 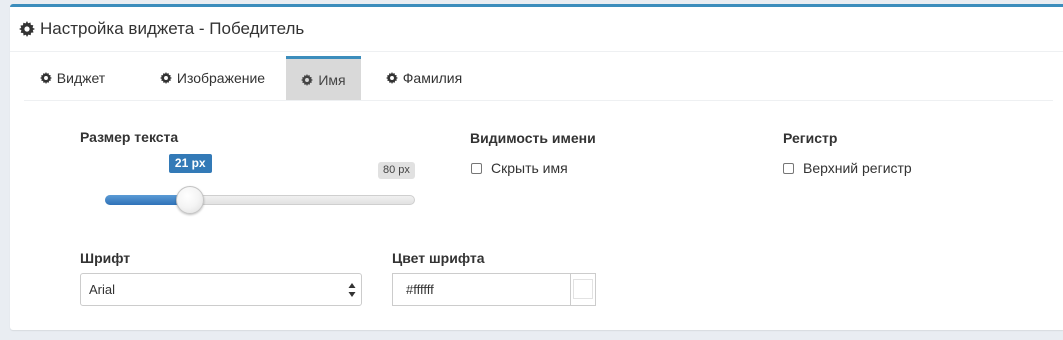 What do you see at coordinates (81, 78) in the screenshot?
I see `tab-widget-label: Виджет` at bounding box center [81, 78].